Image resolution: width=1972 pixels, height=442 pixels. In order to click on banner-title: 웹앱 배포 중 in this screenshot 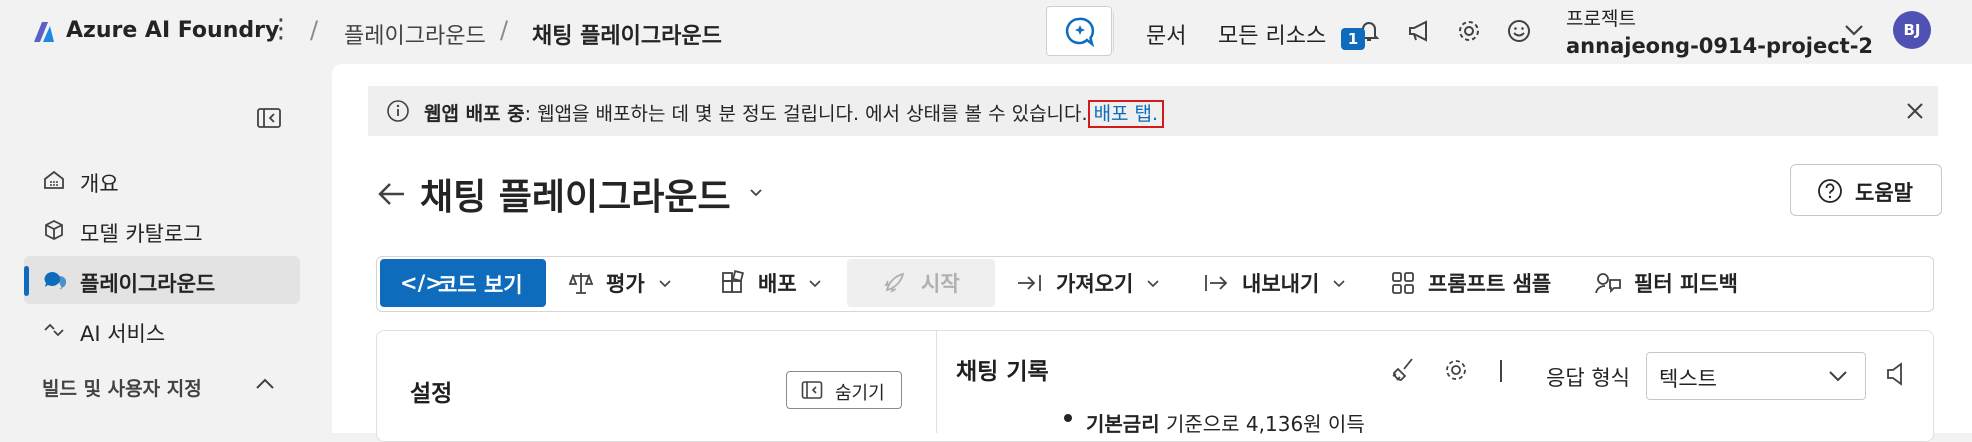, I will do `click(474, 114)`.